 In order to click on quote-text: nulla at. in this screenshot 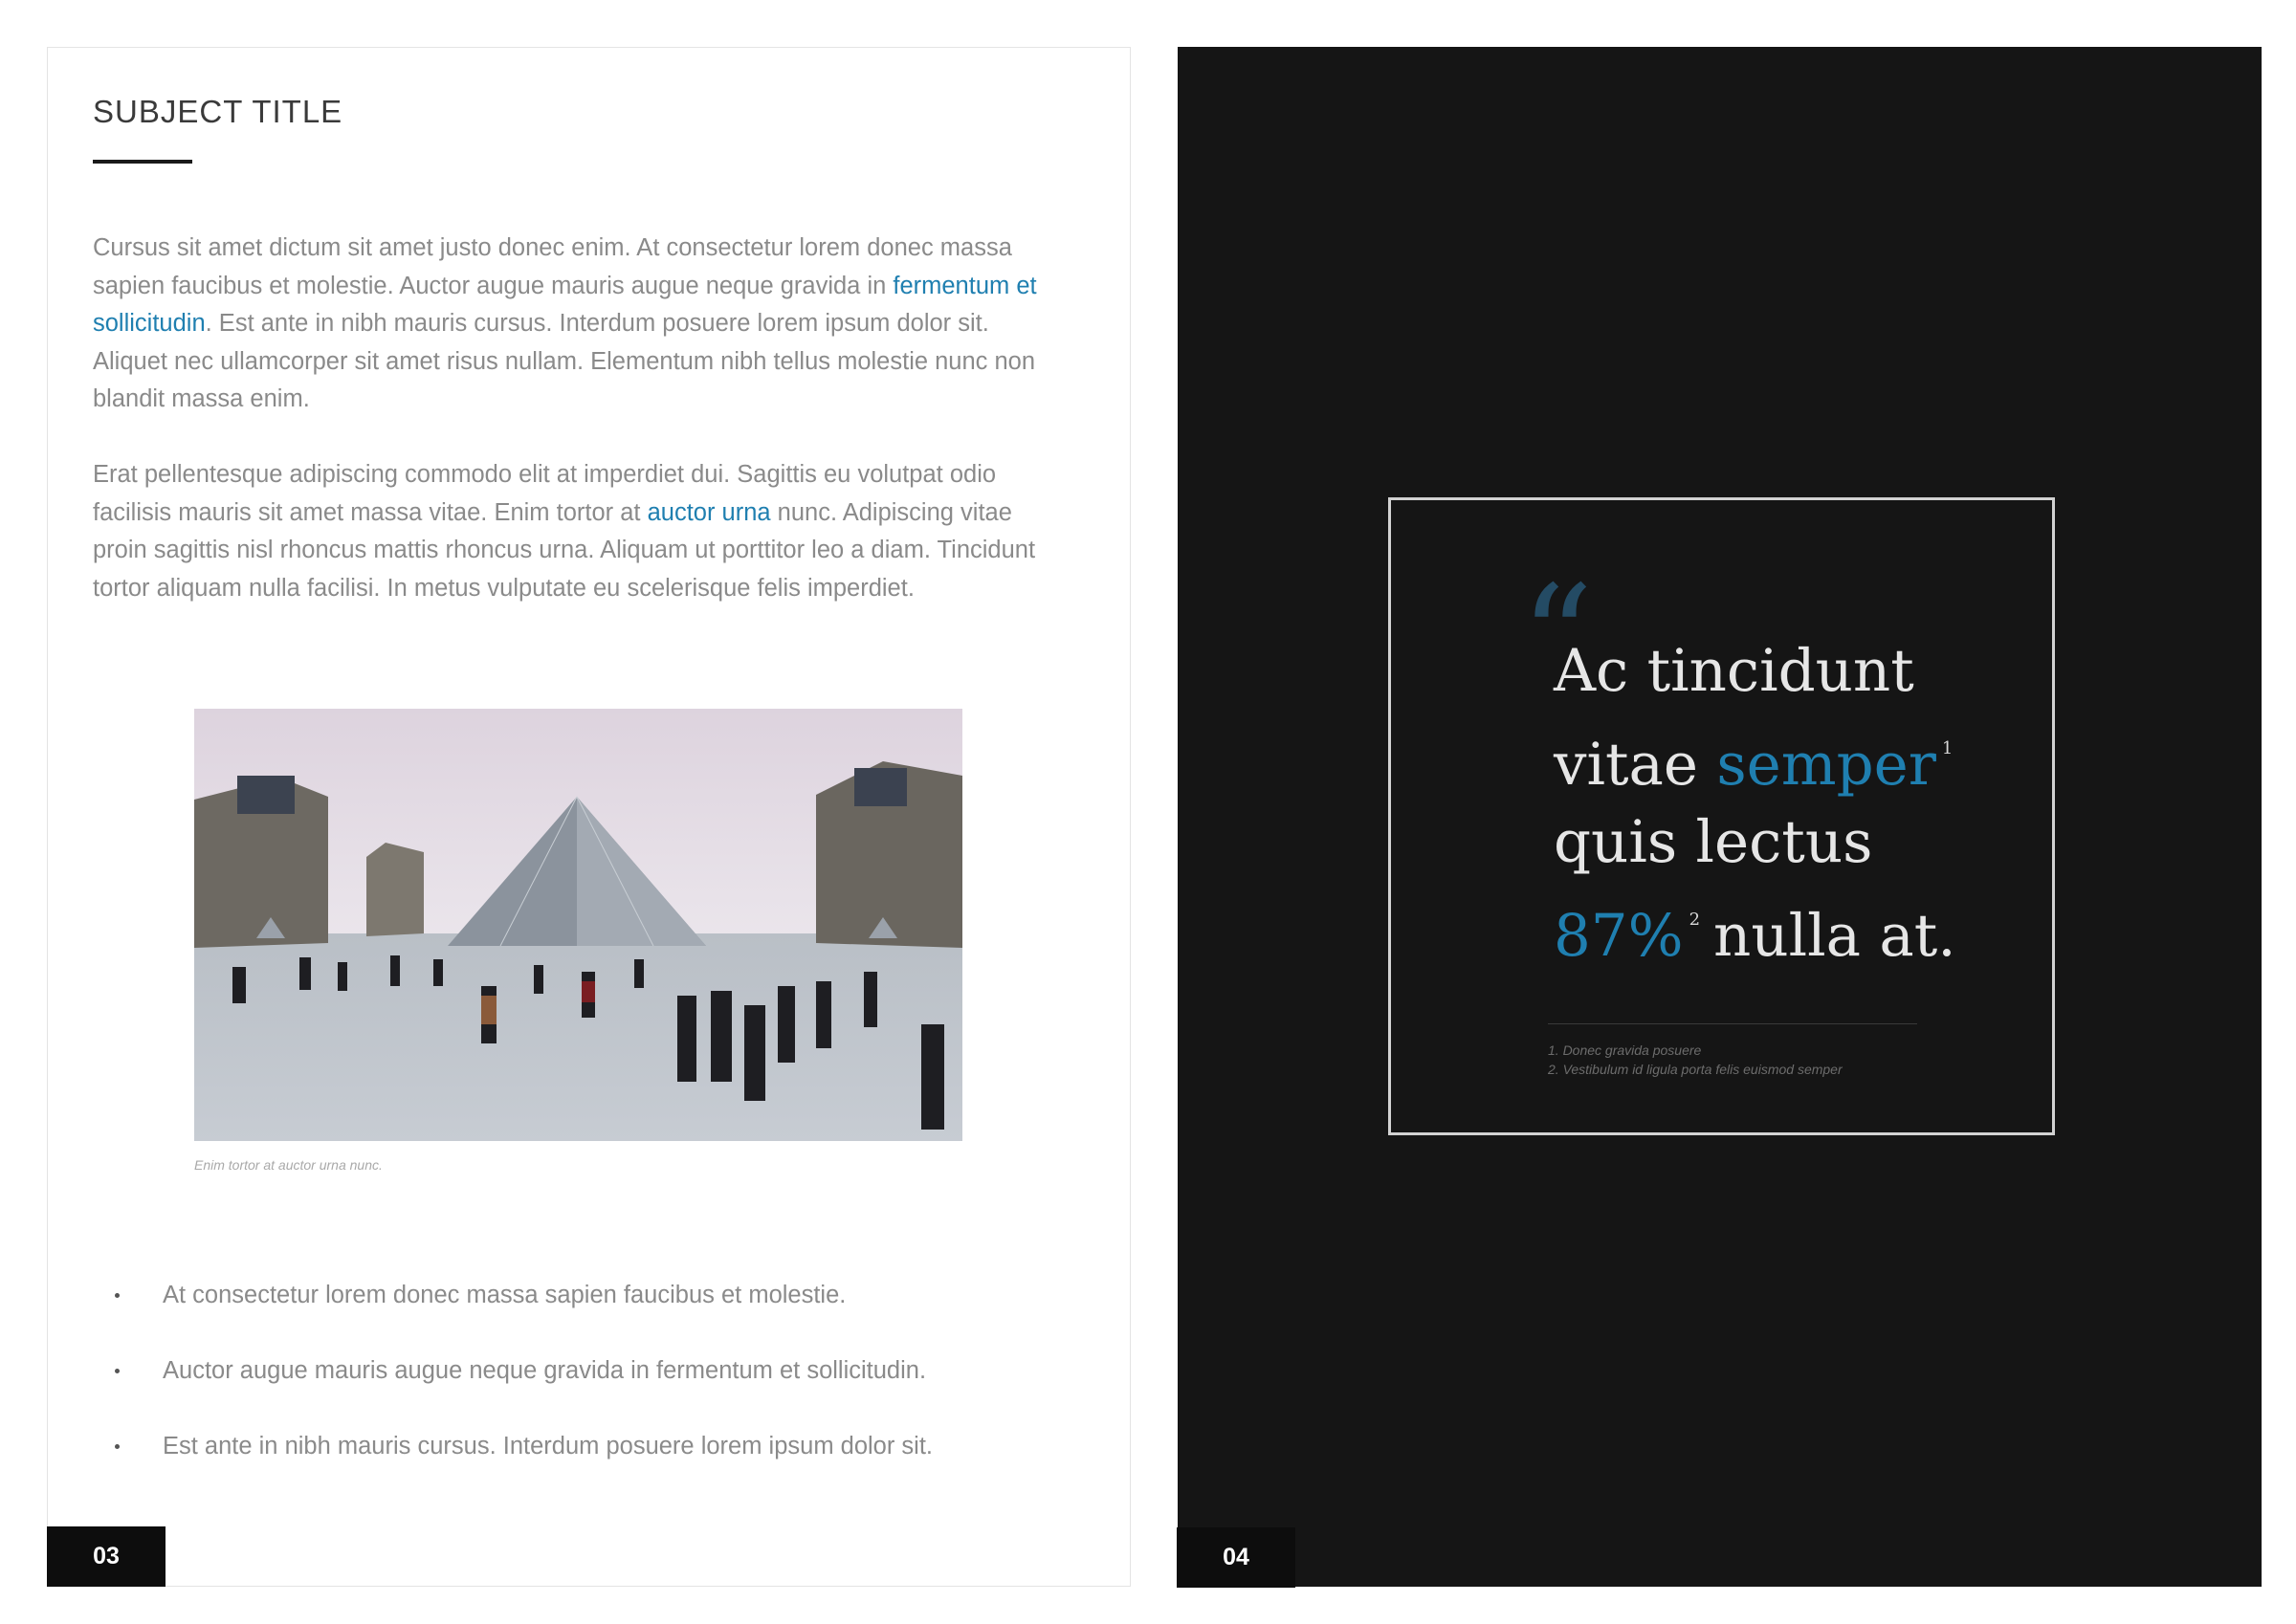, I will do `click(1834, 936)`.